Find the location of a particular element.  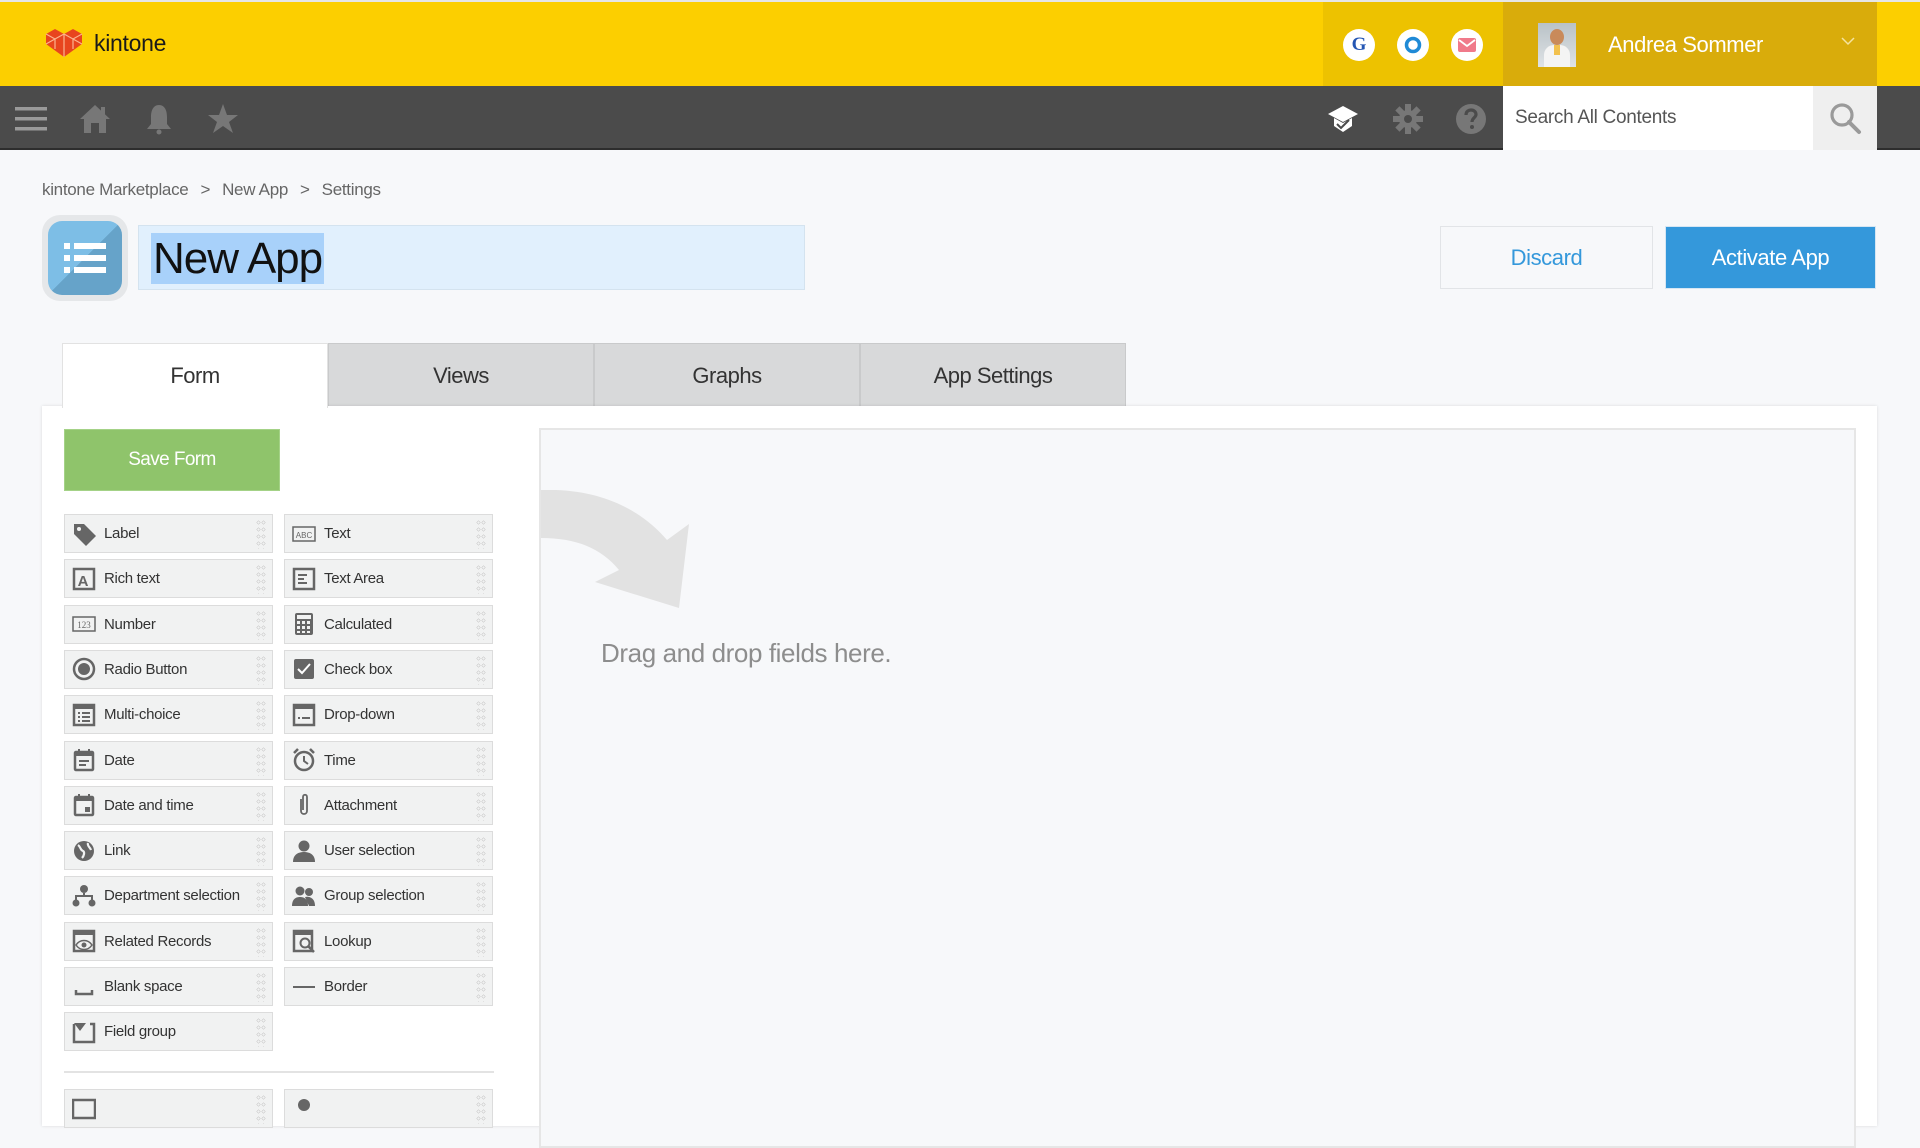

tab-views: Views is located at coordinates (461, 375).